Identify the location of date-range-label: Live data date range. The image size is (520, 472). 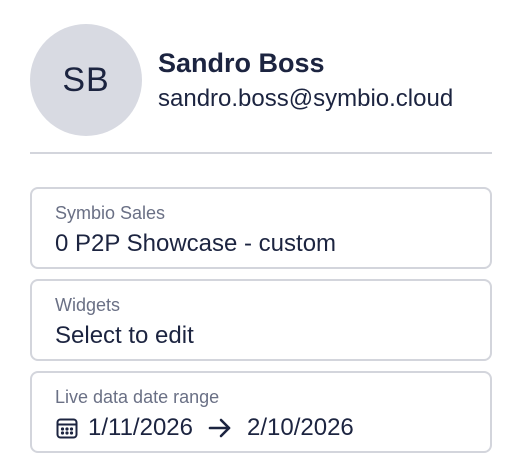
(137, 397).